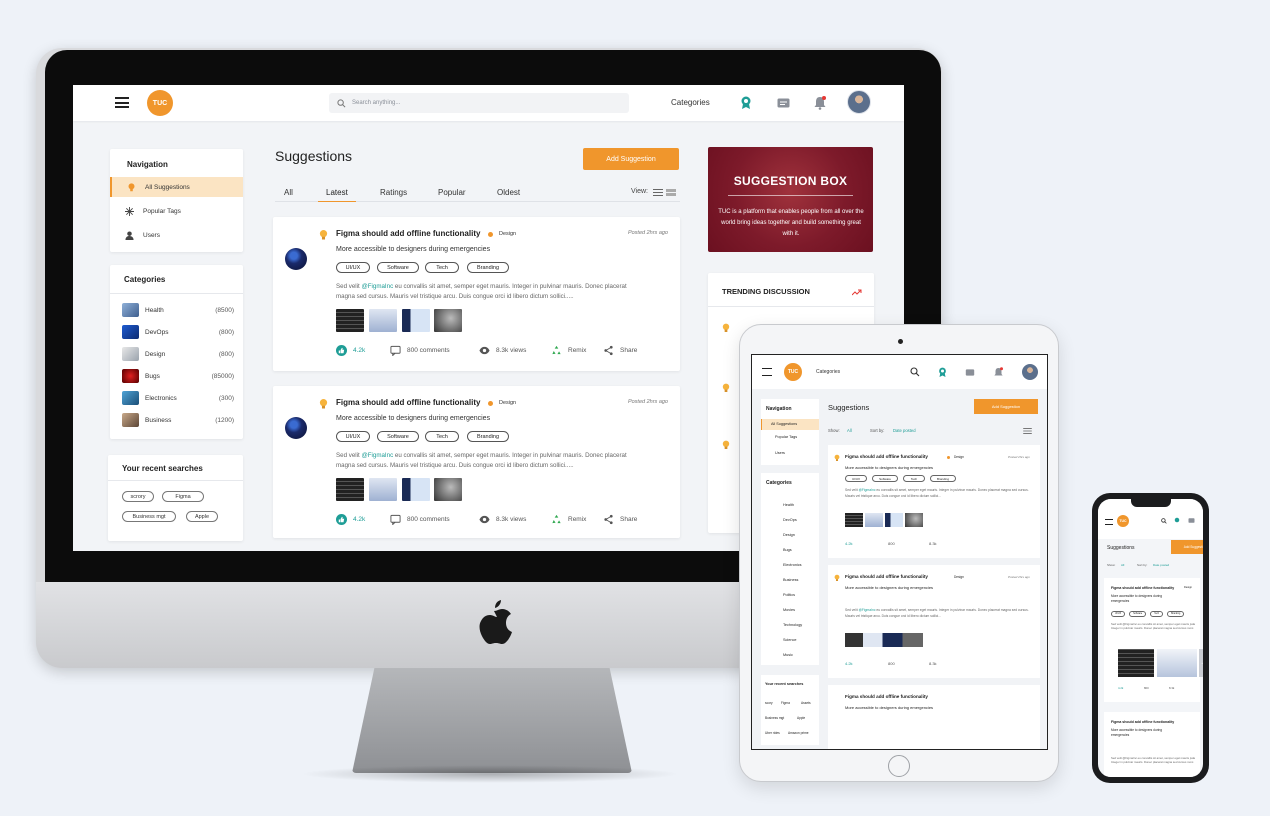 This screenshot has height=816, width=1270. Describe the element at coordinates (789, 535) in the screenshot. I see `category-item: Design` at that location.